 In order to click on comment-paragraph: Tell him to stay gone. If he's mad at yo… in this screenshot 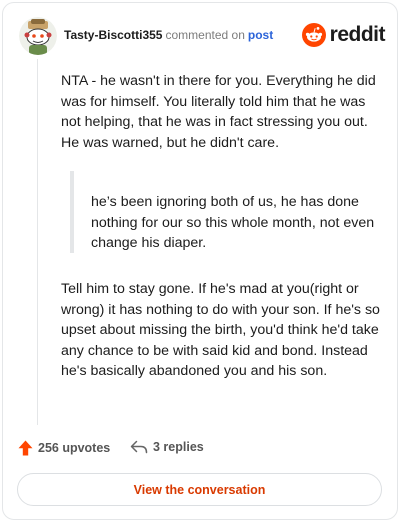, I will do `click(220, 330)`.